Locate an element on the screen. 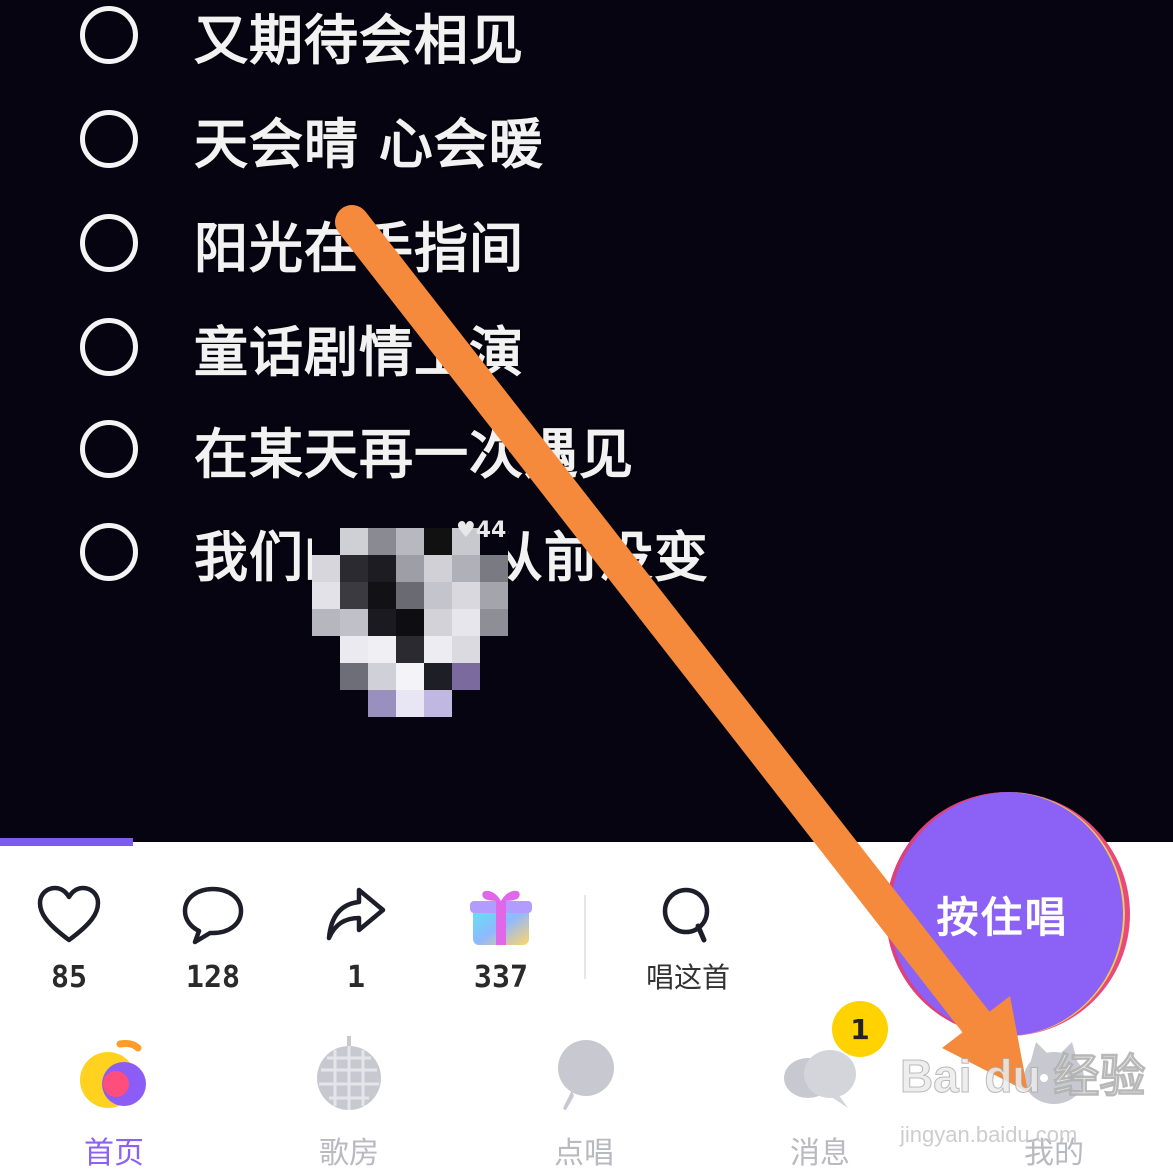 This screenshot has height=1173, width=1173. lyric-line: 阳光在手指间 is located at coordinates (302, 243).